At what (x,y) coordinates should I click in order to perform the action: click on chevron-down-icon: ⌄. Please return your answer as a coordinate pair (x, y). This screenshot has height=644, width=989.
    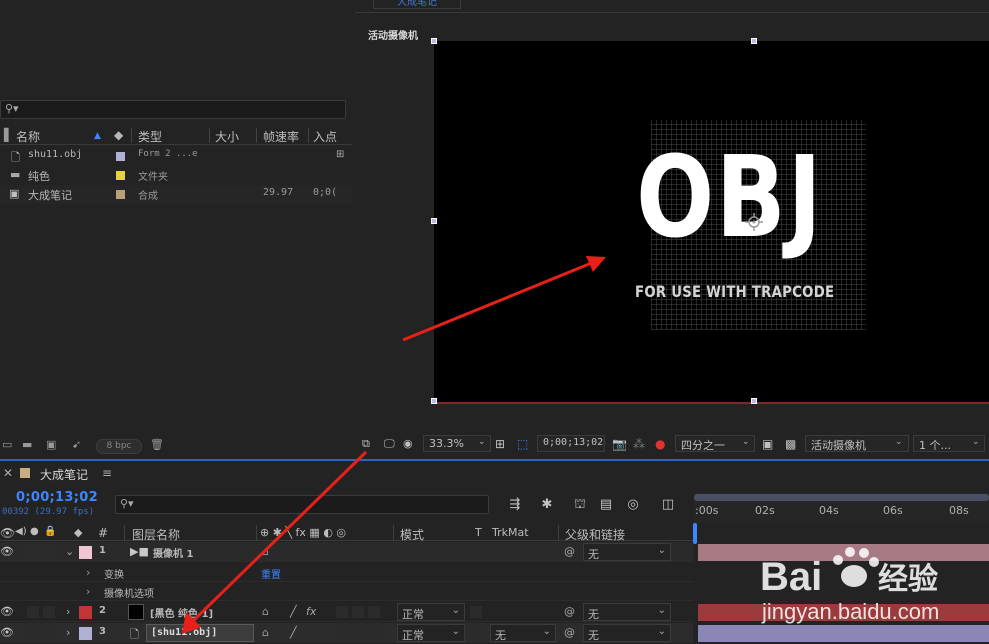
    Looking at the image, I should click on (69, 551).